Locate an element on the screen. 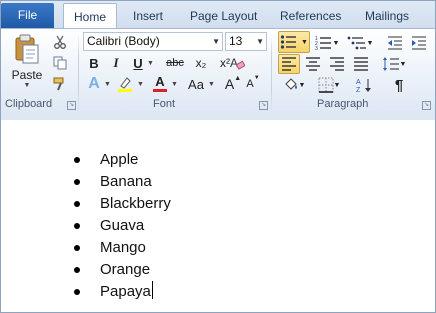 The height and width of the screenshot is (313, 436). shrink-font-button: A ▼ is located at coordinates (253, 84).